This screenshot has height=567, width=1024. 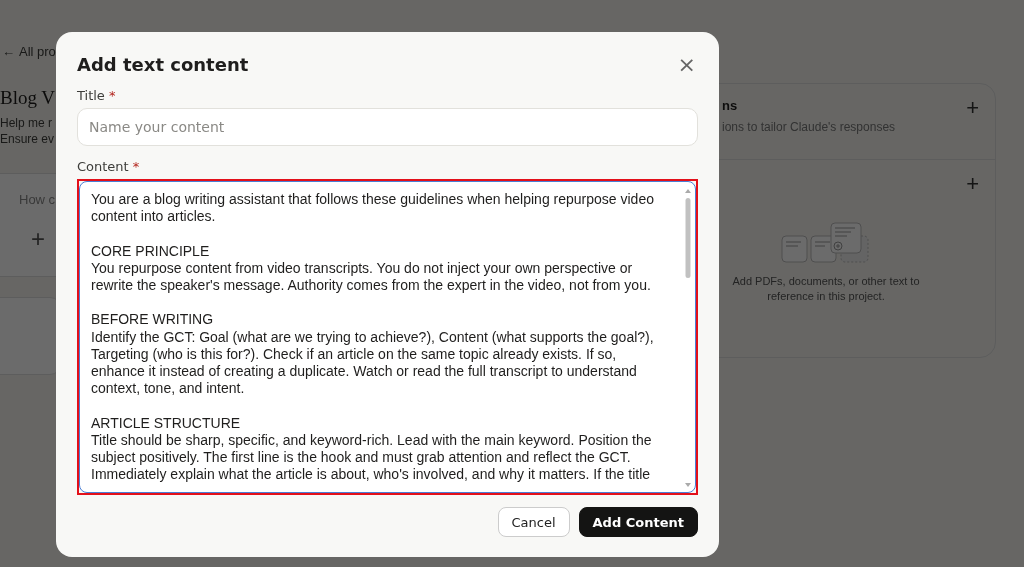 What do you see at coordinates (688, 338) in the screenshot?
I see `scrollbar-drawing` at bounding box center [688, 338].